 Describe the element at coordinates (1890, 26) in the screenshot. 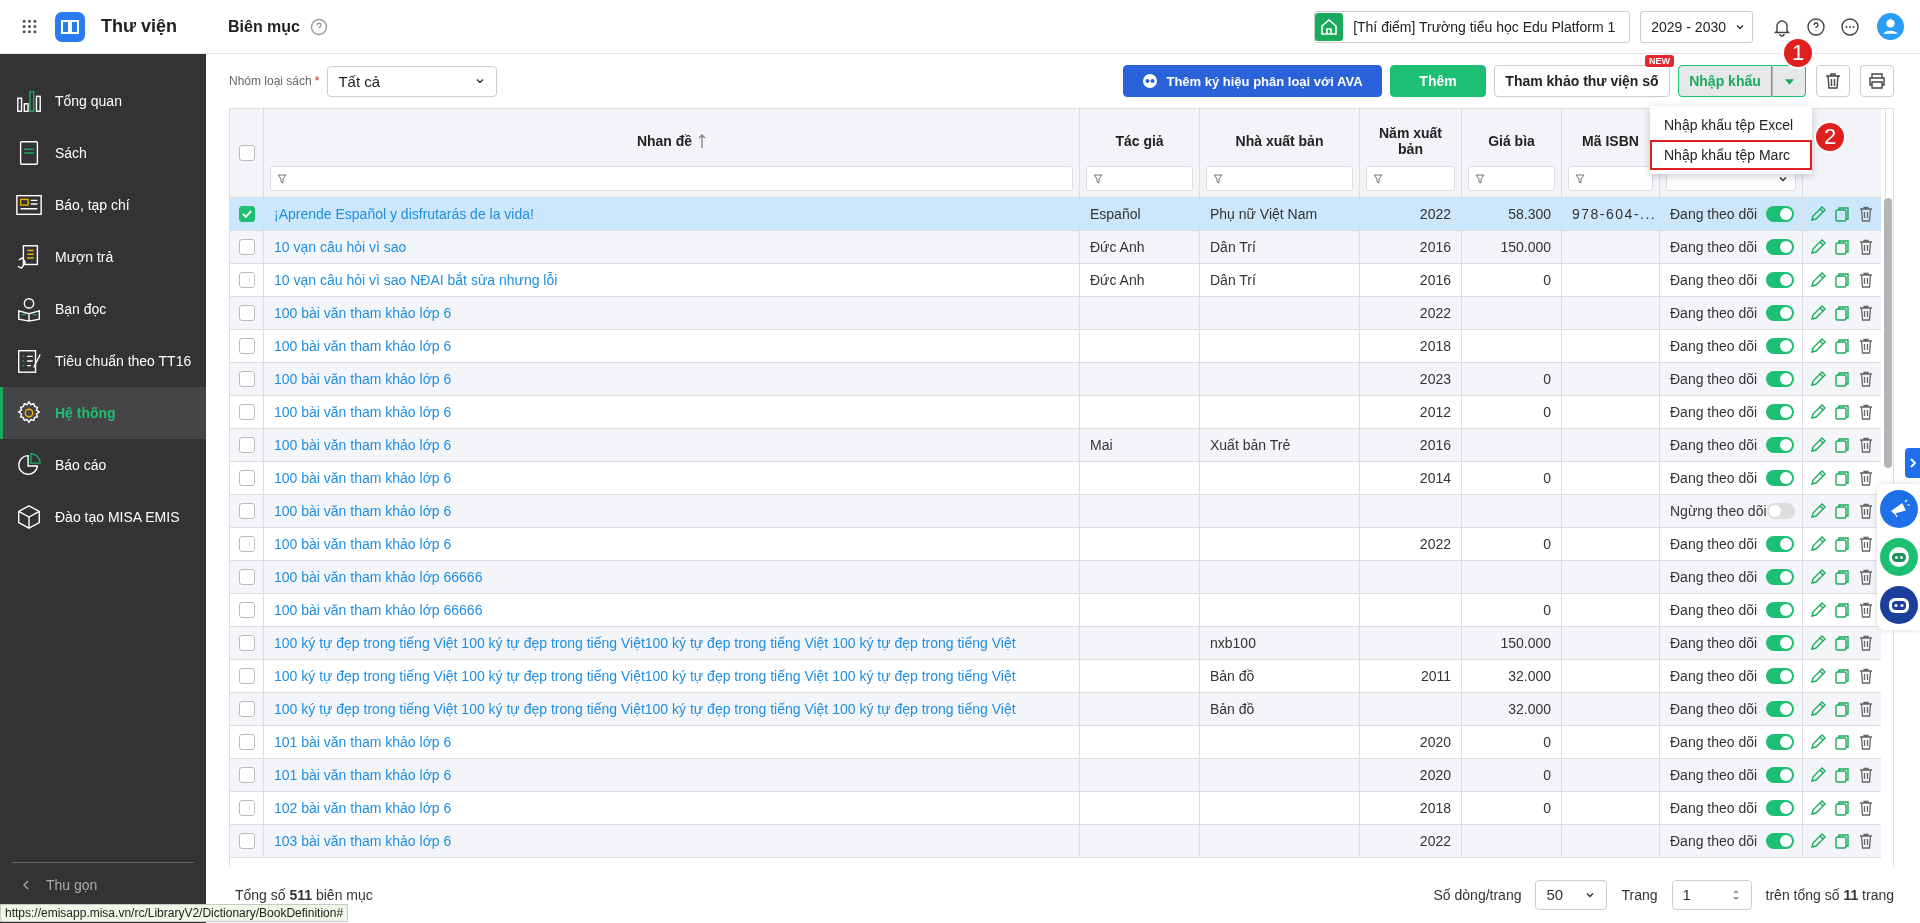

I see `avatar-icon` at that location.